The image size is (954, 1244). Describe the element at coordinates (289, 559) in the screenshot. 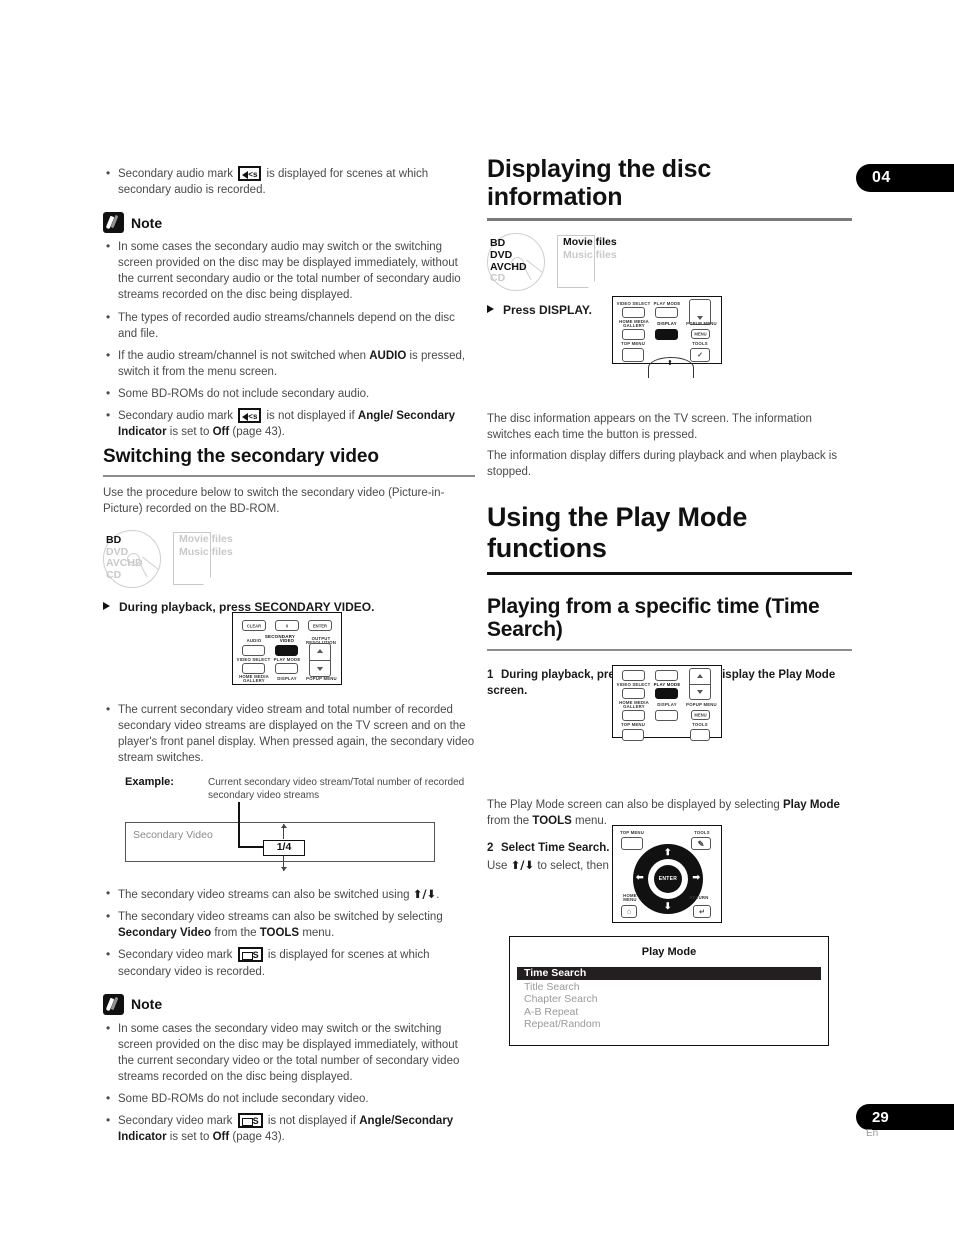

I see `media-compat-icons-left: BD DVD AVCHD CD Movie files Music files` at that location.